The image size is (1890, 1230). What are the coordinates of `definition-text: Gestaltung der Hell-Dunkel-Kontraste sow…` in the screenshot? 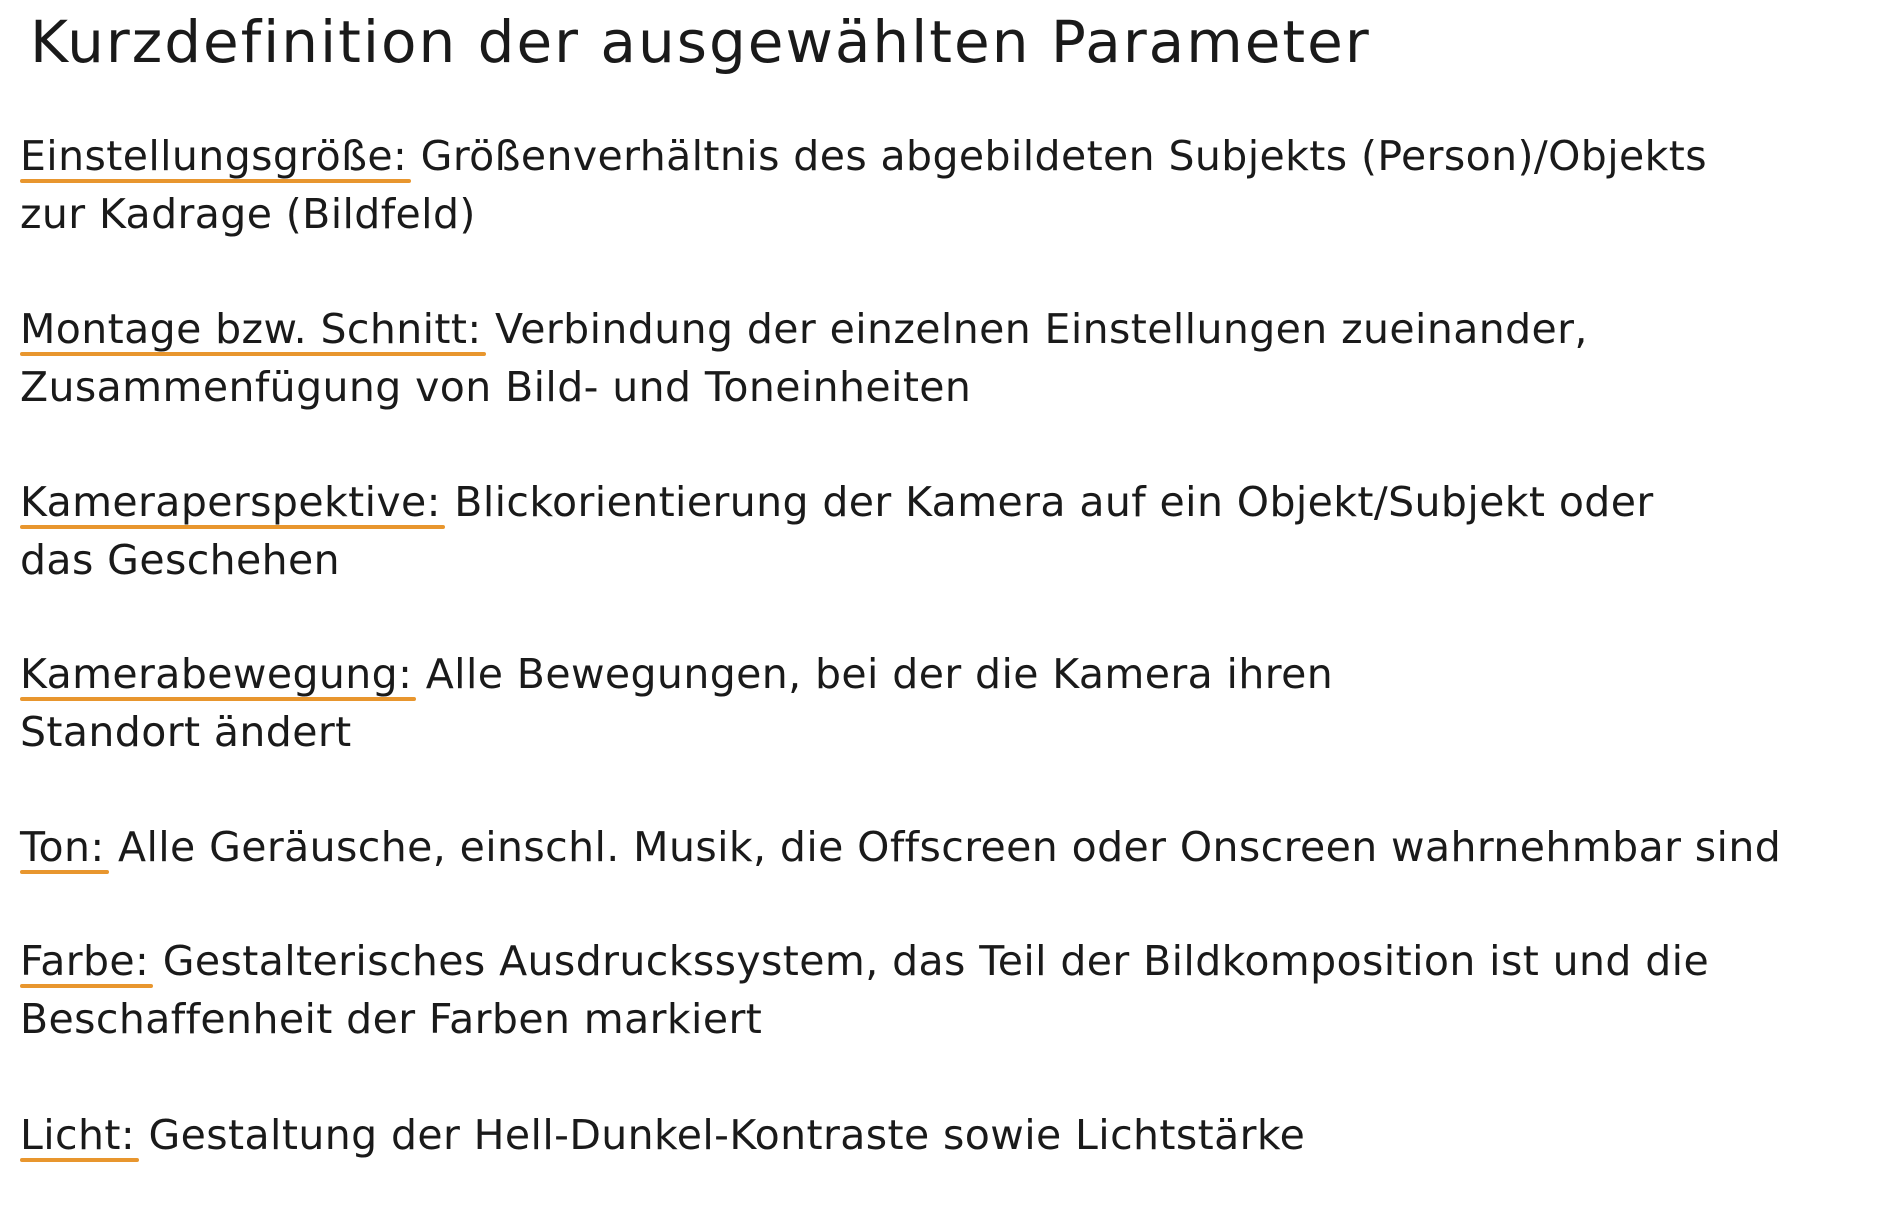 It's located at (720, 1135).